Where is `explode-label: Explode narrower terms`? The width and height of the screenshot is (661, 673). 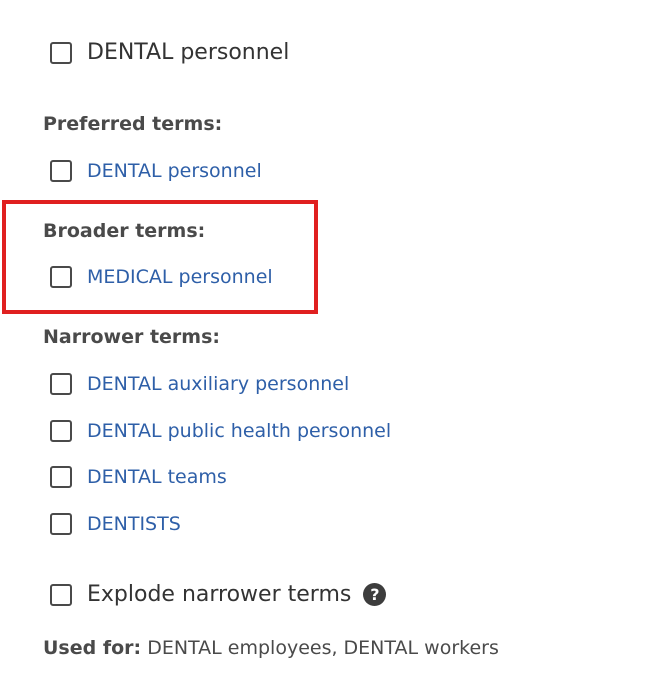
explode-label: Explode narrower terms is located at coordinates (219, 594).